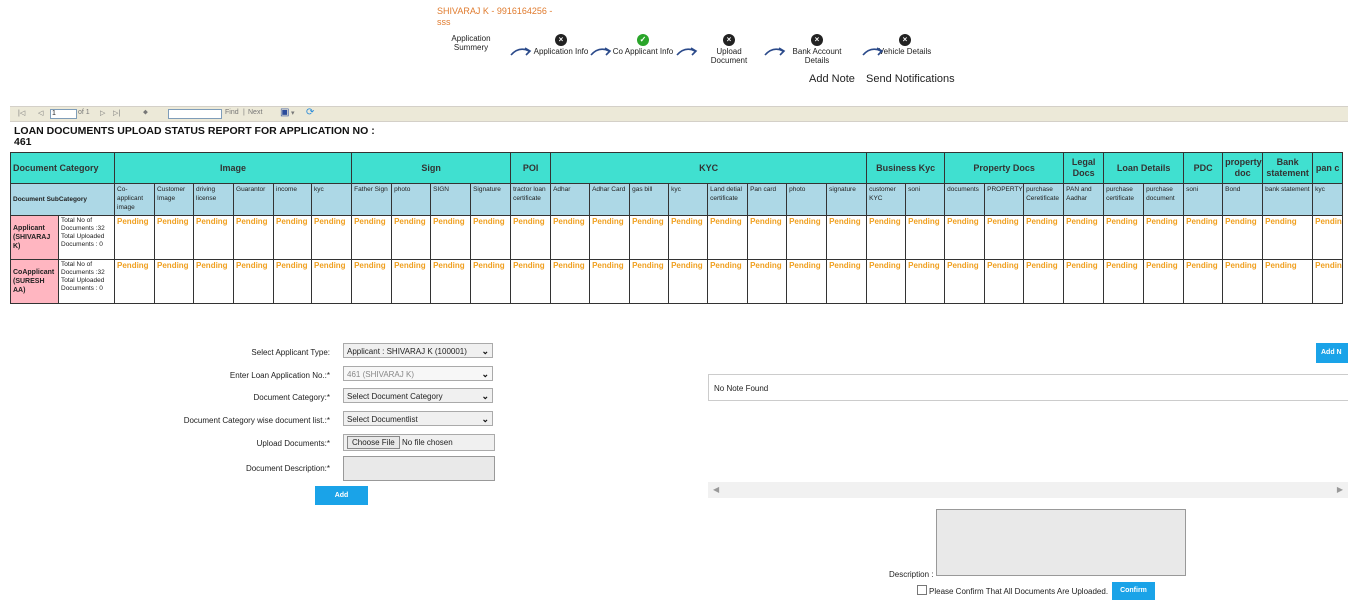  I want to click on category-5: Property Docs, so click(1004, 168).